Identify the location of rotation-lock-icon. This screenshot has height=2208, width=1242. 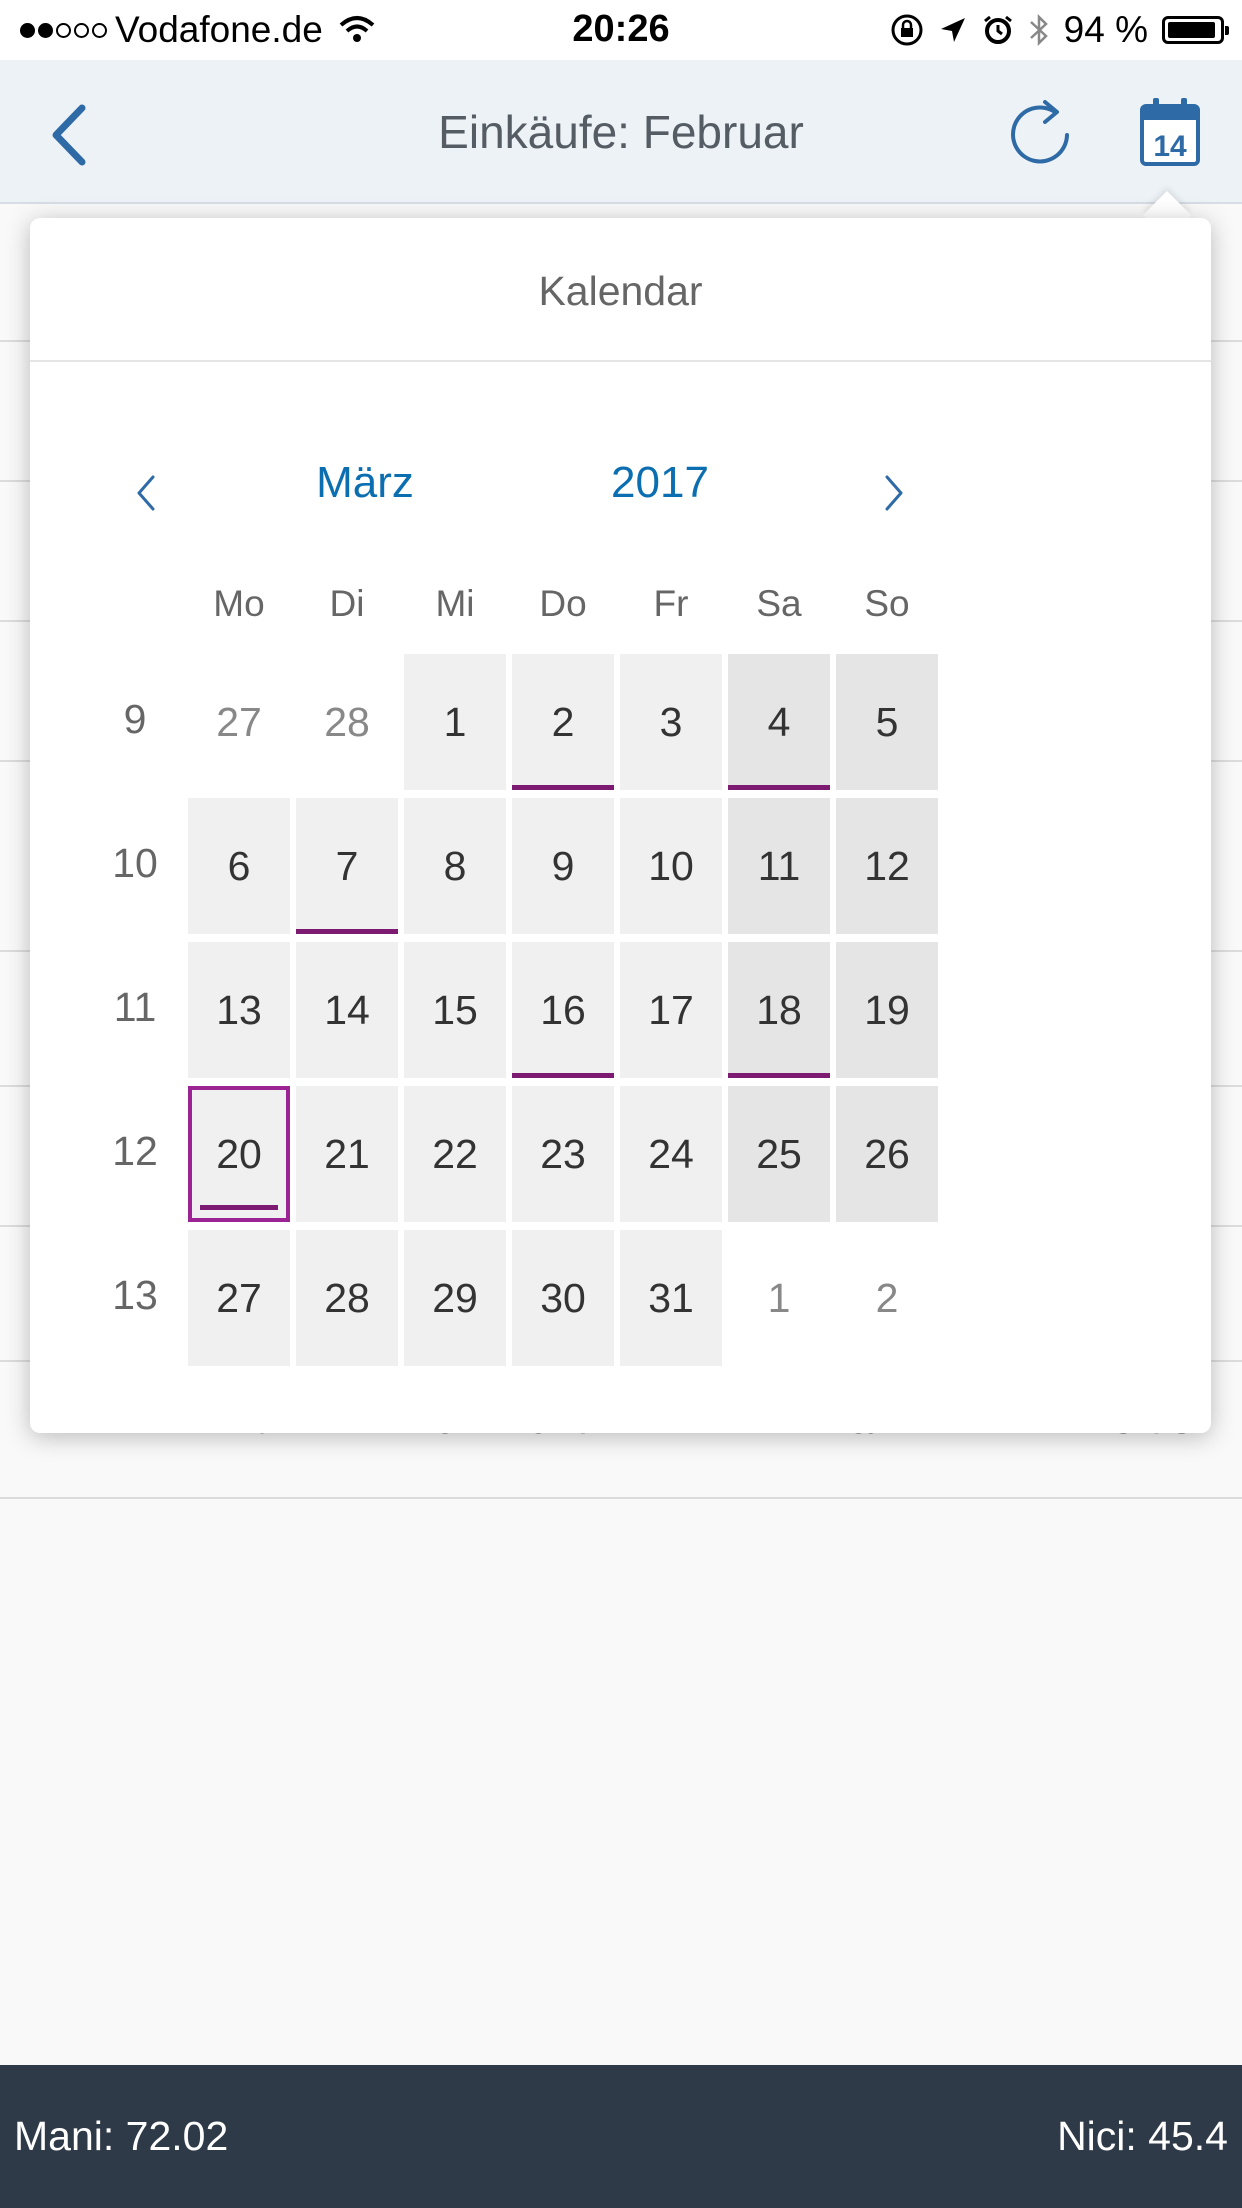
(907, 30).